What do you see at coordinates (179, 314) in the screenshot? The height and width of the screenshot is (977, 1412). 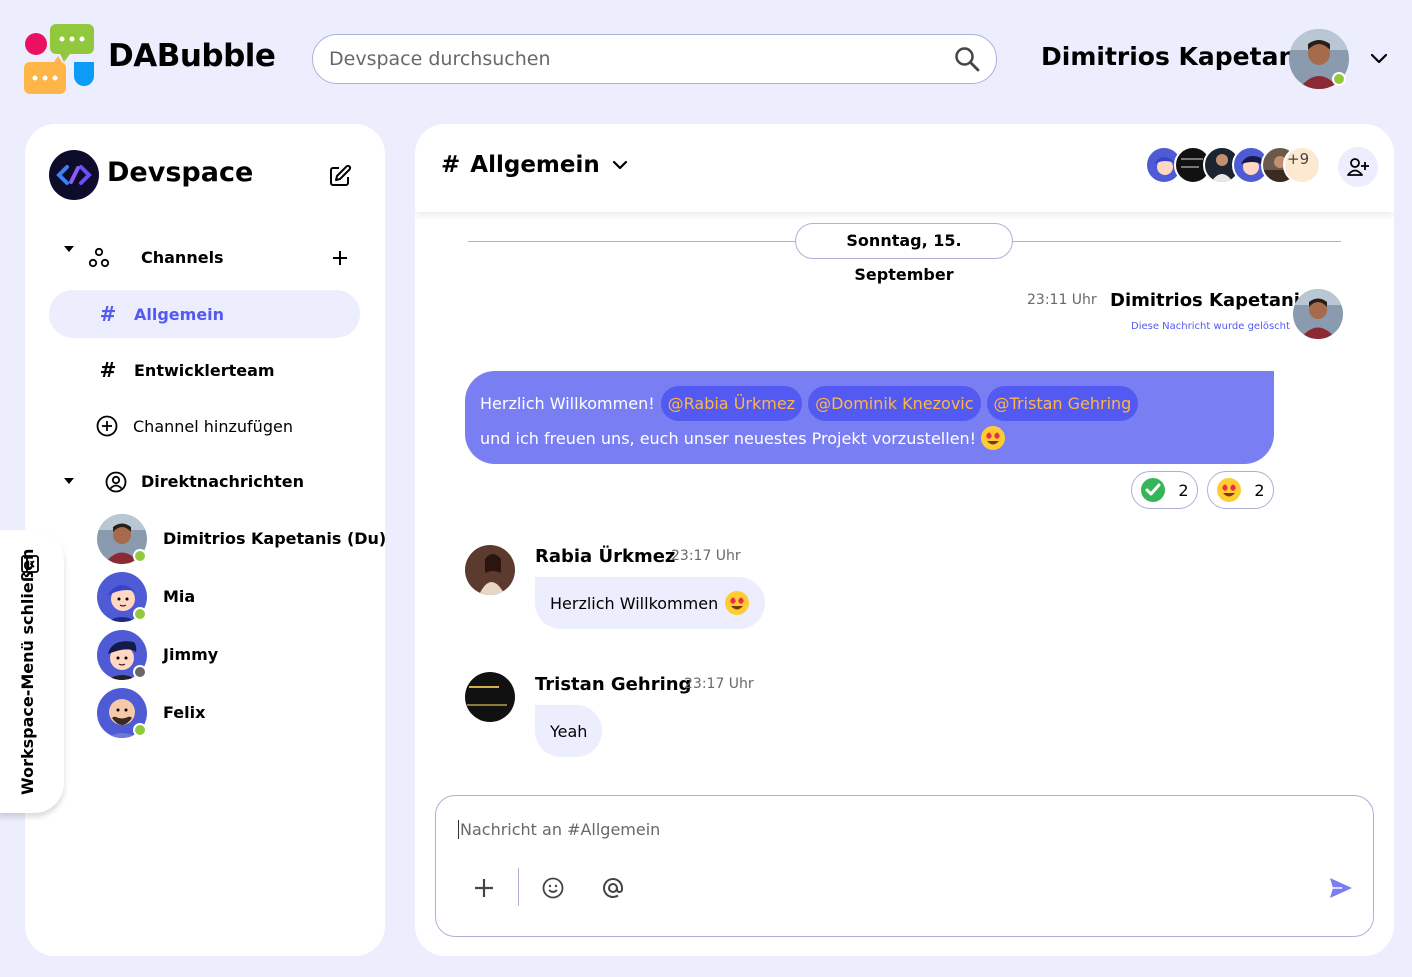 I see `channel-label: Allgemein` at bounding box center [179, 314].